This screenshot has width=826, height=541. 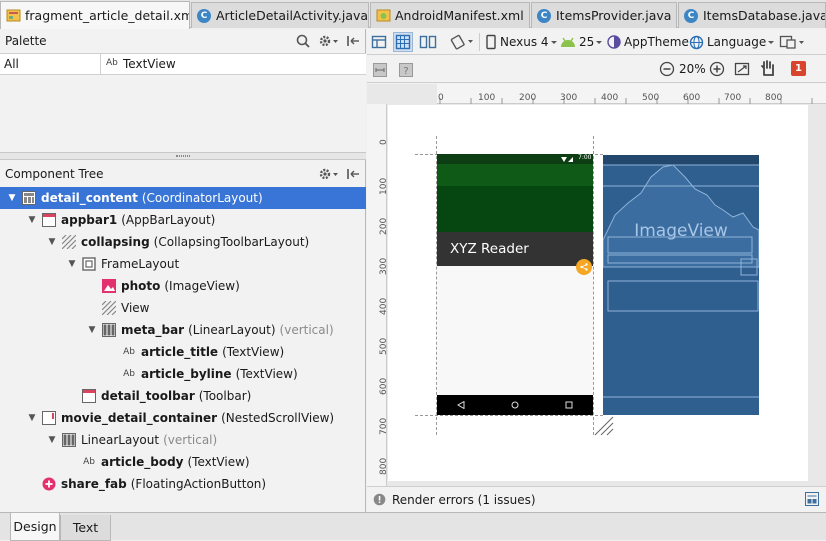 I want to click on design-view-icon, so click(x=379, y=42).